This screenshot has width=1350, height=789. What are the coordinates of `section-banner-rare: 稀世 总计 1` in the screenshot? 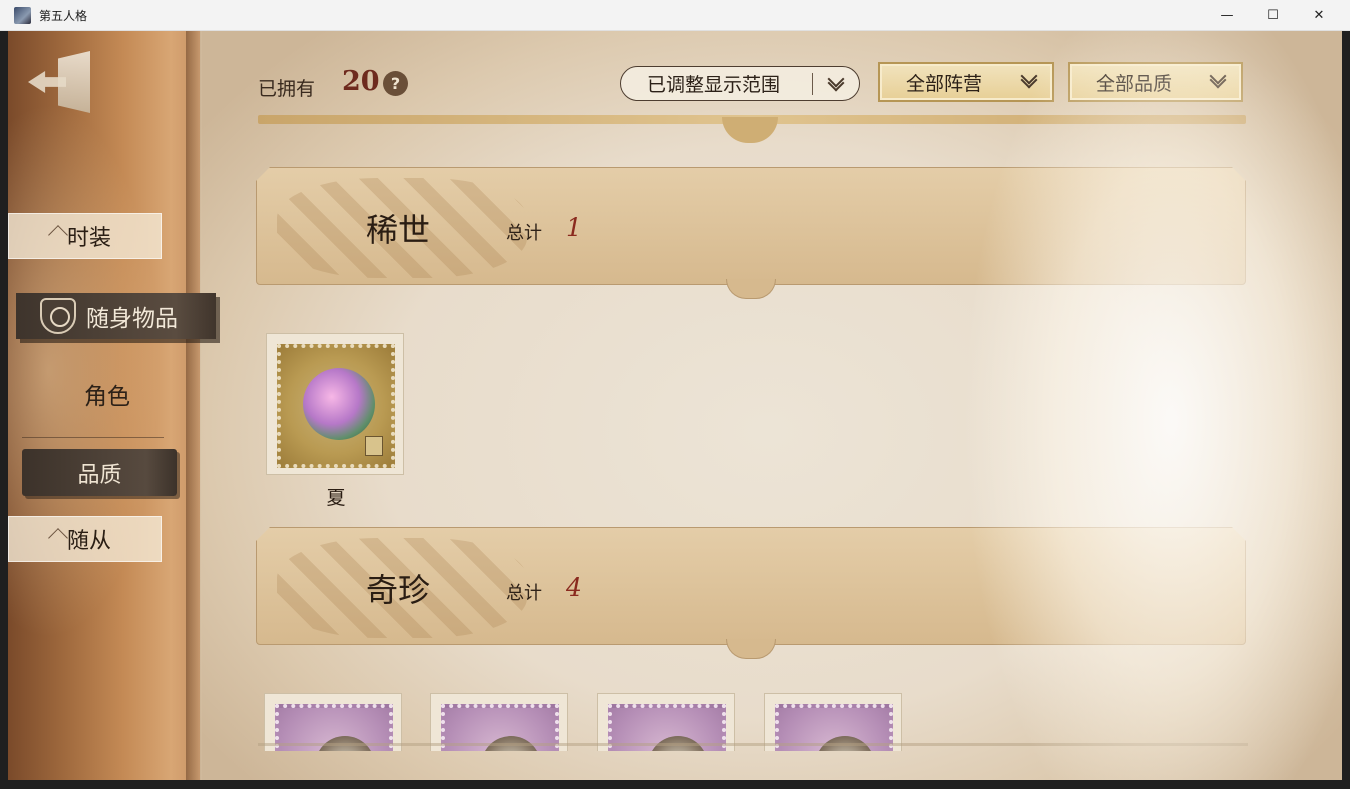 It's located at (751, 233).